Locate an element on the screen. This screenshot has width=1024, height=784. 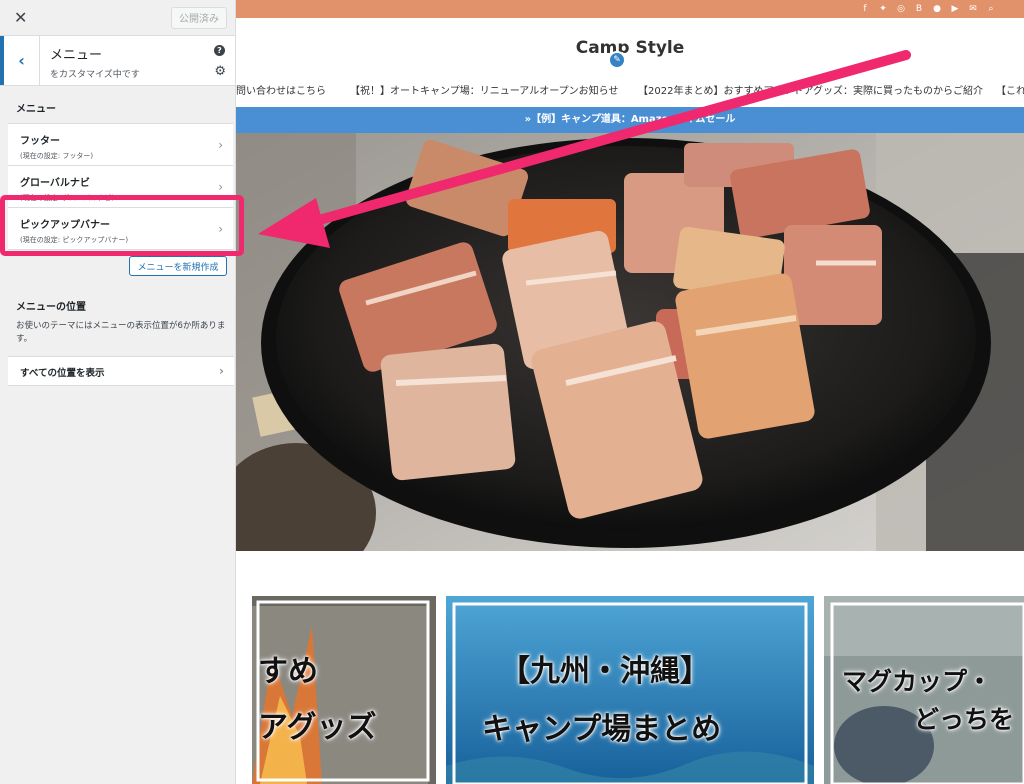
nav-item-next: 【これ is located at coordinates (1010, 89).